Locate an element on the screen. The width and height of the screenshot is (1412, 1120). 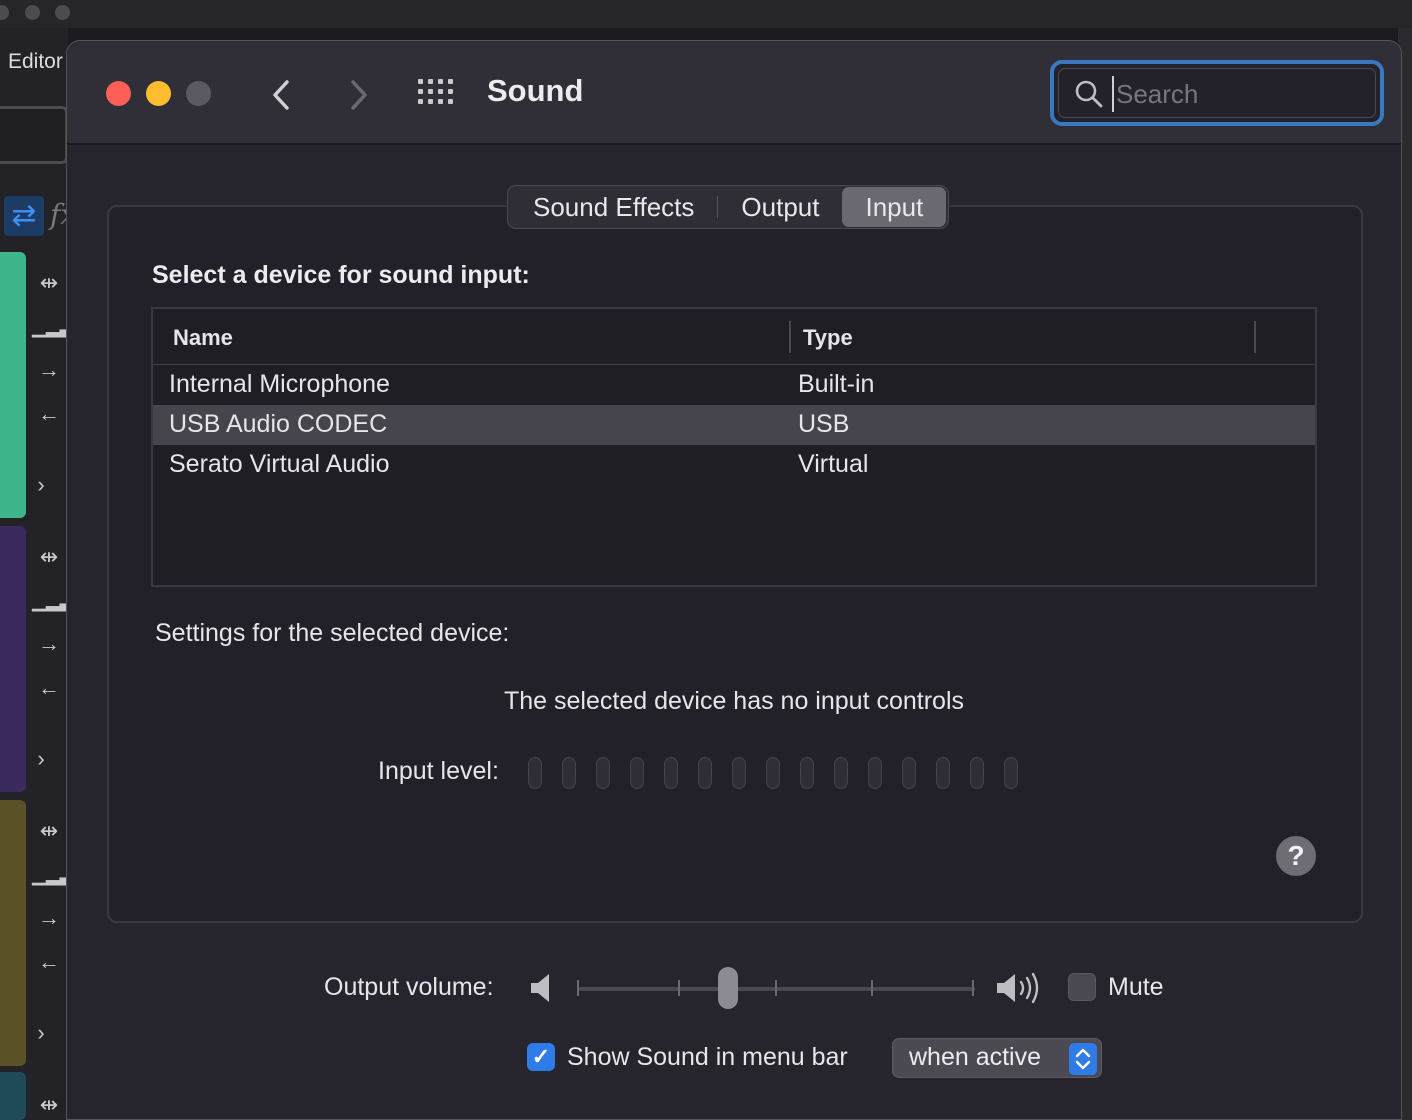
background-editor-label: Editor is located at coordinates (35, 61).